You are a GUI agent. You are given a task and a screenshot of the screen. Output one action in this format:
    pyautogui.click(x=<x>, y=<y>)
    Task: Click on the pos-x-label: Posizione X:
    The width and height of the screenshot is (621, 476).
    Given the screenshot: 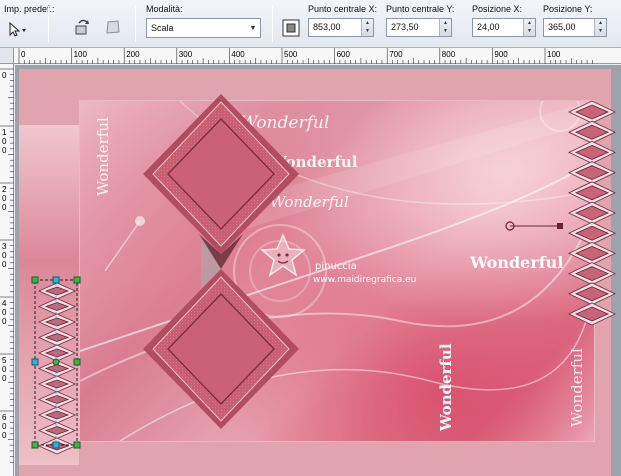 What is the action you would take?
    pyautogui.click(x=497, y=9)
    